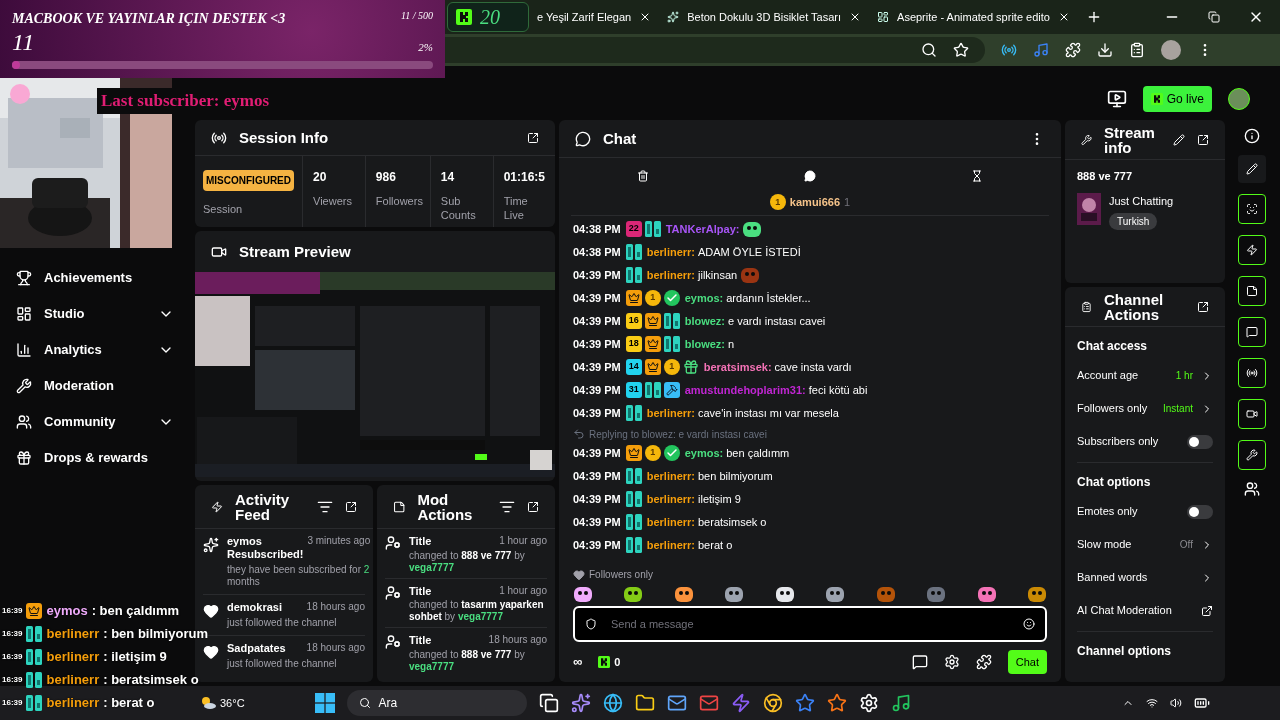  Describe the element at coordinates (1179, 139) in the screenshot. I see `edit-icon` at that location.